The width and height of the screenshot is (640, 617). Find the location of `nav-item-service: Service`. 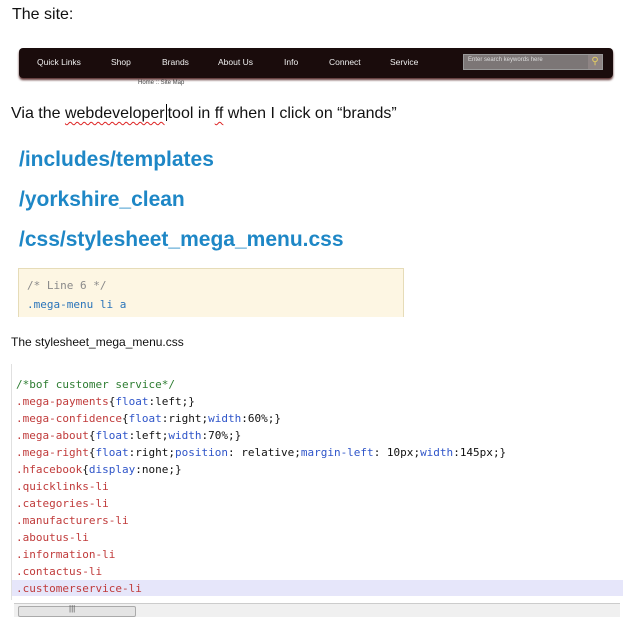

nav-item-service: Service is located at coordinates (404, 62).